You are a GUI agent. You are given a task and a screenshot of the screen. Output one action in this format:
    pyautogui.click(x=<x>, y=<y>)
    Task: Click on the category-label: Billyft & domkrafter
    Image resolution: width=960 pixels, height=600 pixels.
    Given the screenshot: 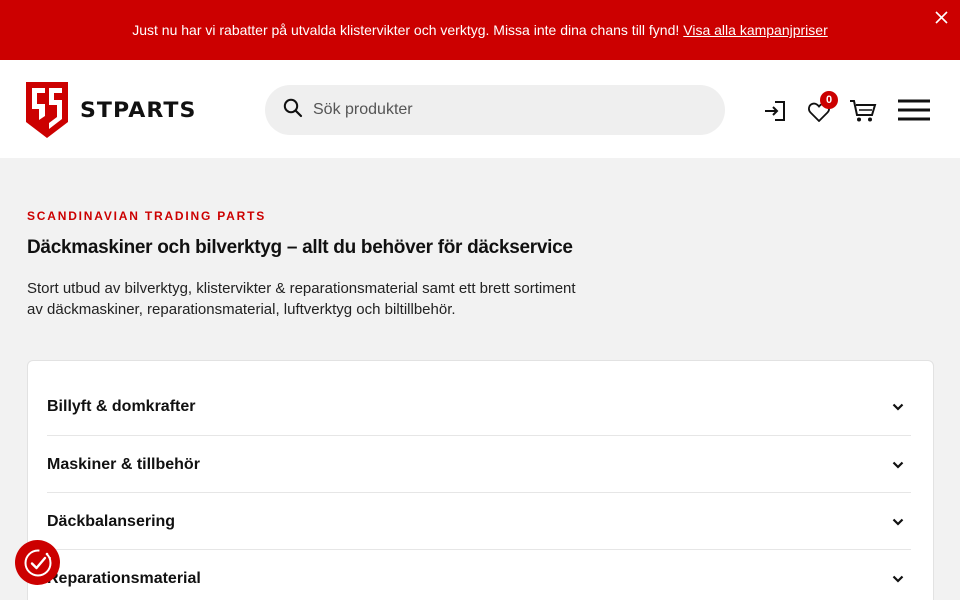 What is the action you would take?
    pyautogui.click(x=121, y=406)
    